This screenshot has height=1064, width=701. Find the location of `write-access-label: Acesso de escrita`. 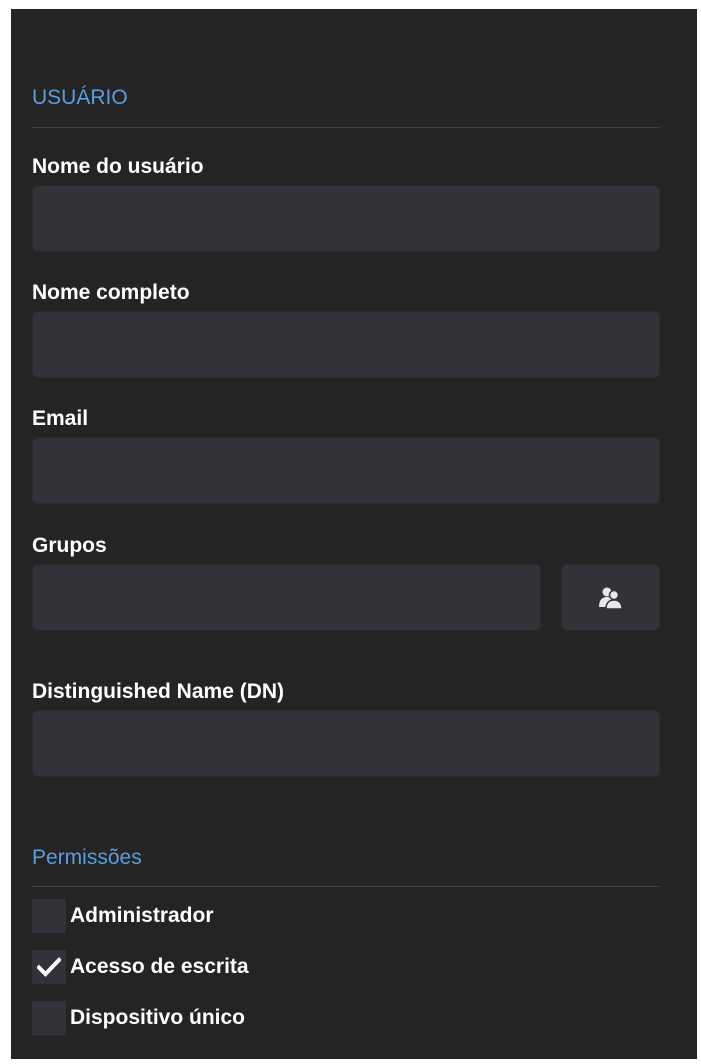

write-access-label: Acesso de escrita is located at coordinates (159, 966).